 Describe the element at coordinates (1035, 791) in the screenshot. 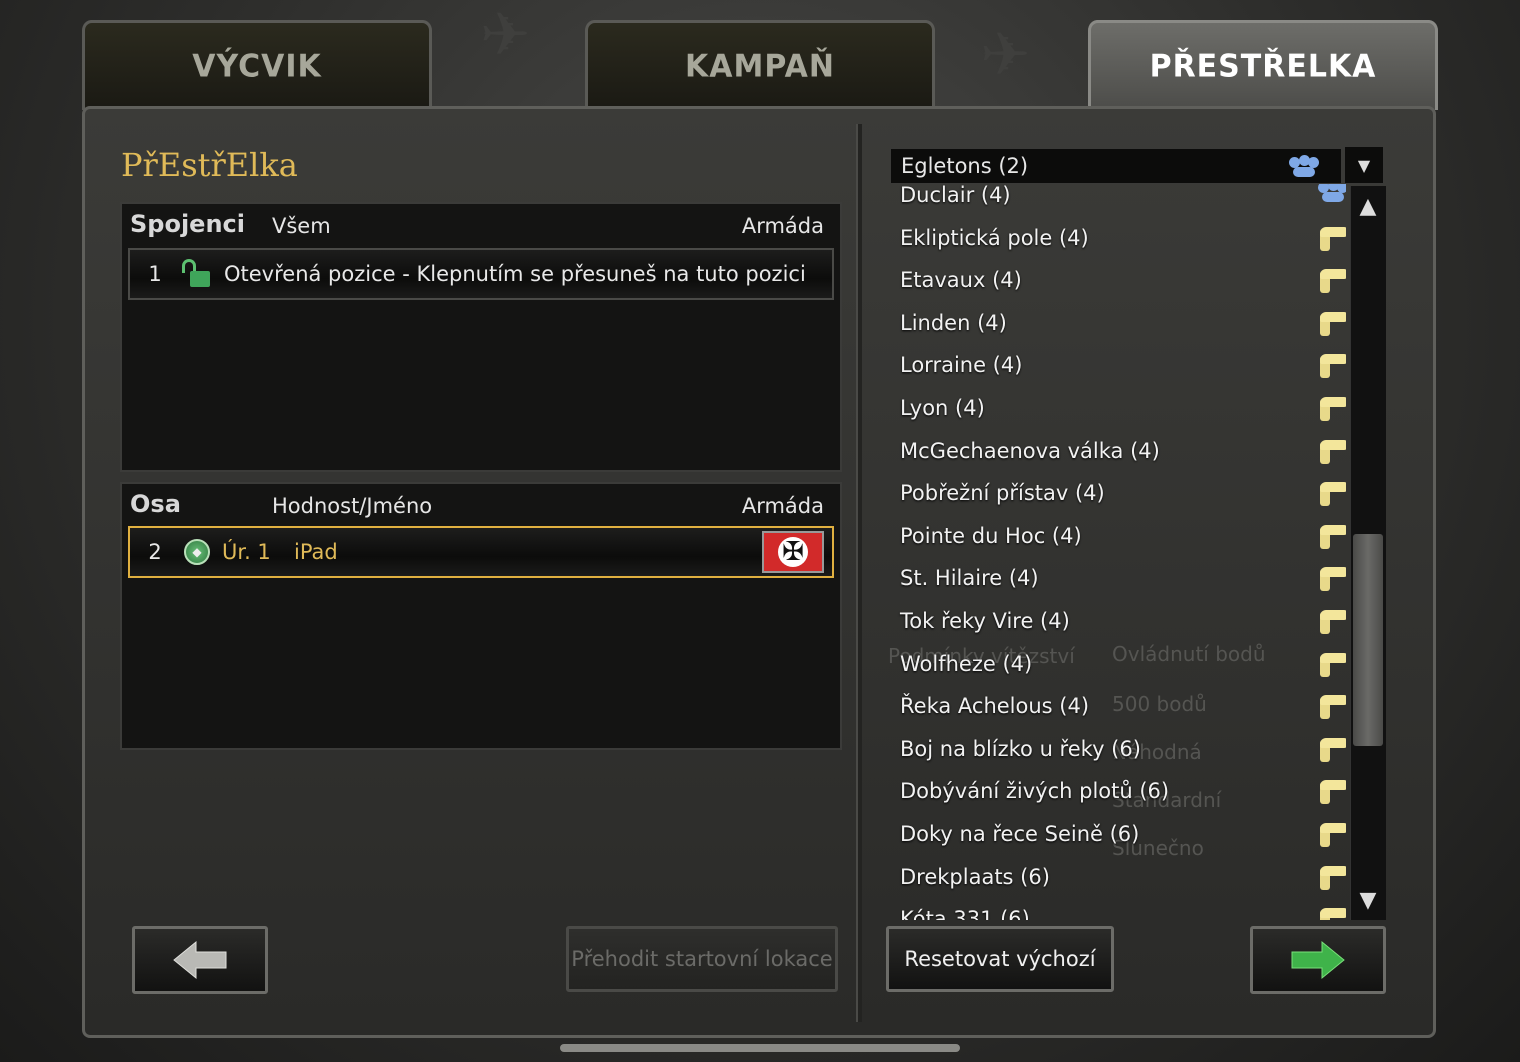

I see `map-name: Dobývání živých plotů (6)` at that location.